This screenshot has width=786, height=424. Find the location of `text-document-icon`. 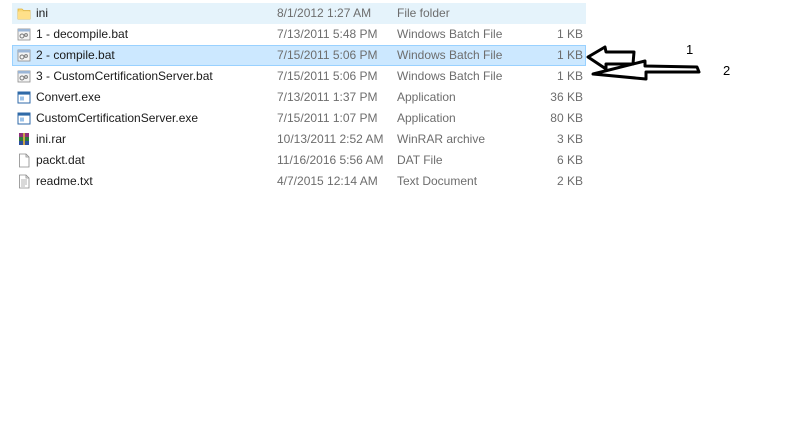

text-document-icon is located at coordinates (24, 181).